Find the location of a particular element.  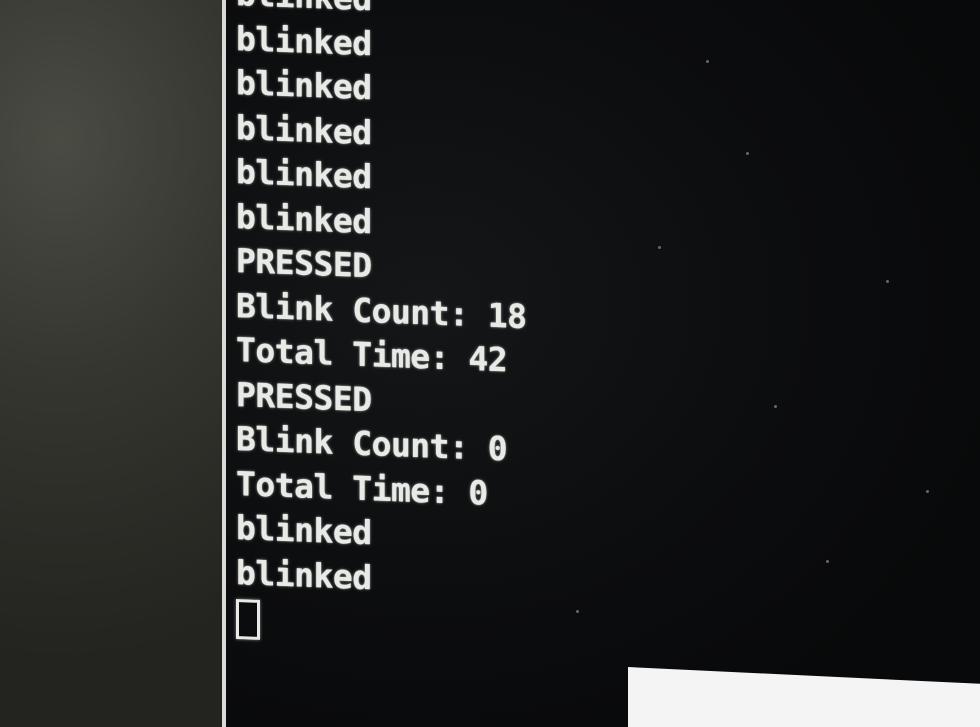

text-cursor is located at coordinates (248, 619).